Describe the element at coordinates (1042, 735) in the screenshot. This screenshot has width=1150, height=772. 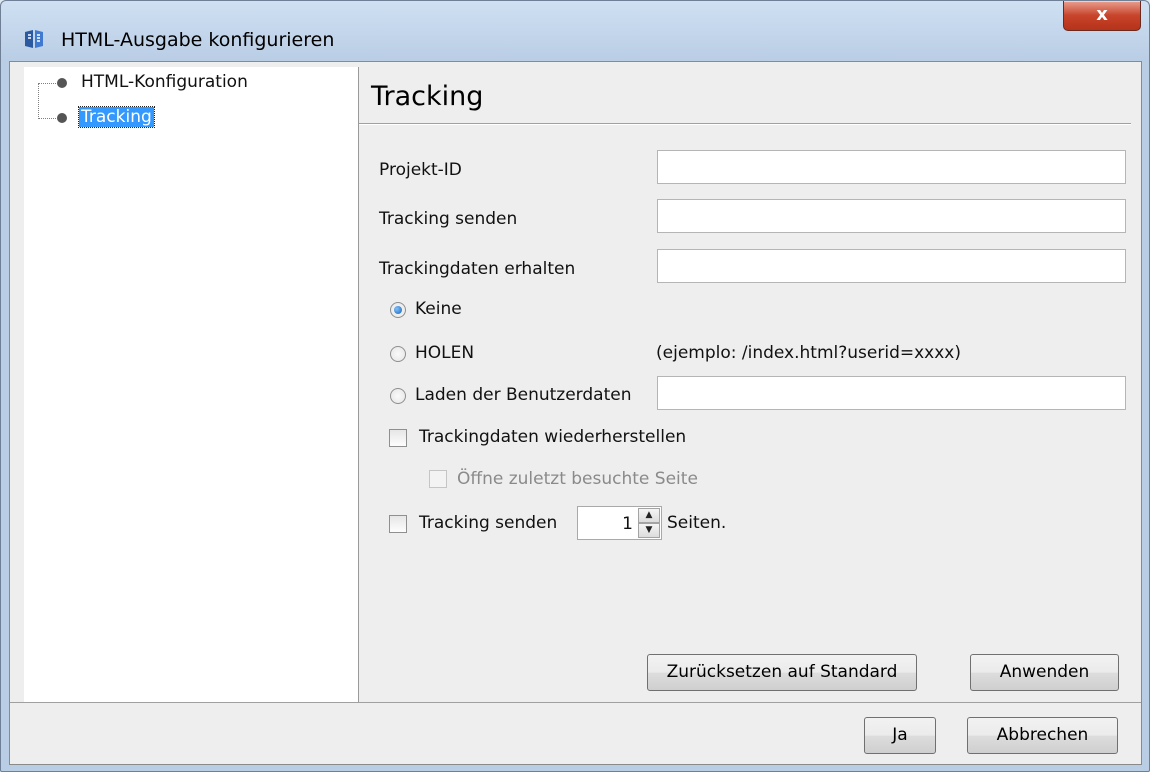
I see `cancel-button: Abbrechen` at that location.